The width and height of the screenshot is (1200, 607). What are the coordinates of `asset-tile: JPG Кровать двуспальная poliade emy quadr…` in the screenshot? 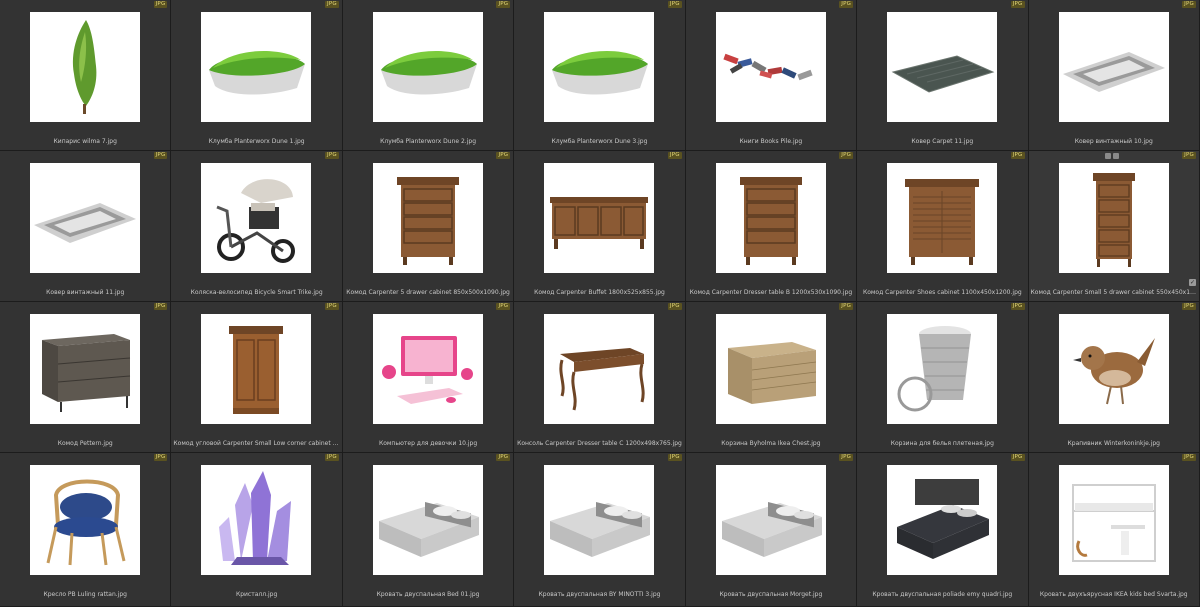 It's located at (943, 530).